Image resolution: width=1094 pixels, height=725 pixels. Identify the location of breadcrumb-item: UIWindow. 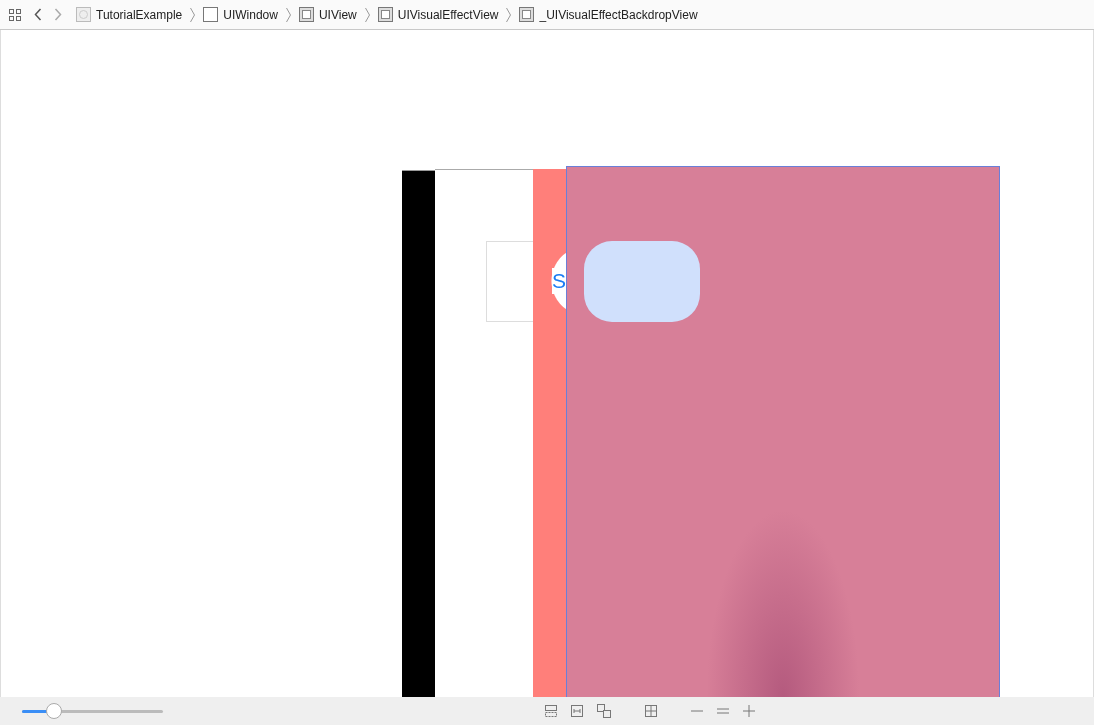
(240, 14).